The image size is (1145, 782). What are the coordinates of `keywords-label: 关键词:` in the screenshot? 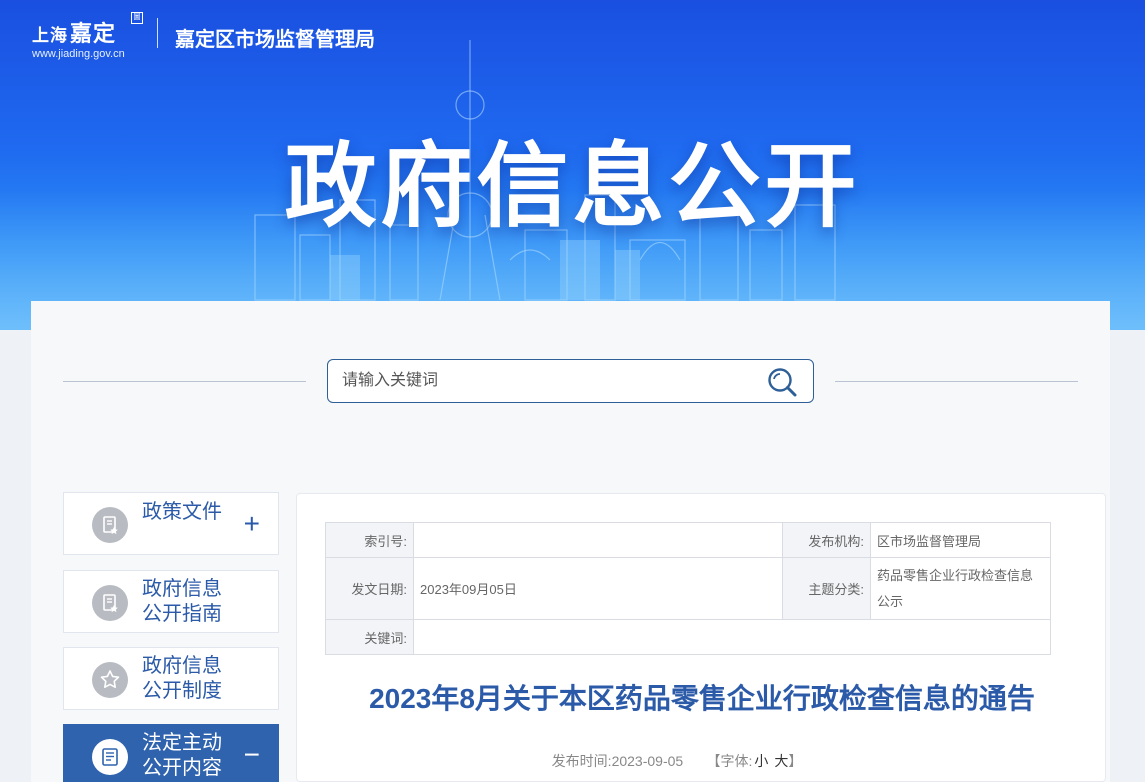 It's located at (369, 637).